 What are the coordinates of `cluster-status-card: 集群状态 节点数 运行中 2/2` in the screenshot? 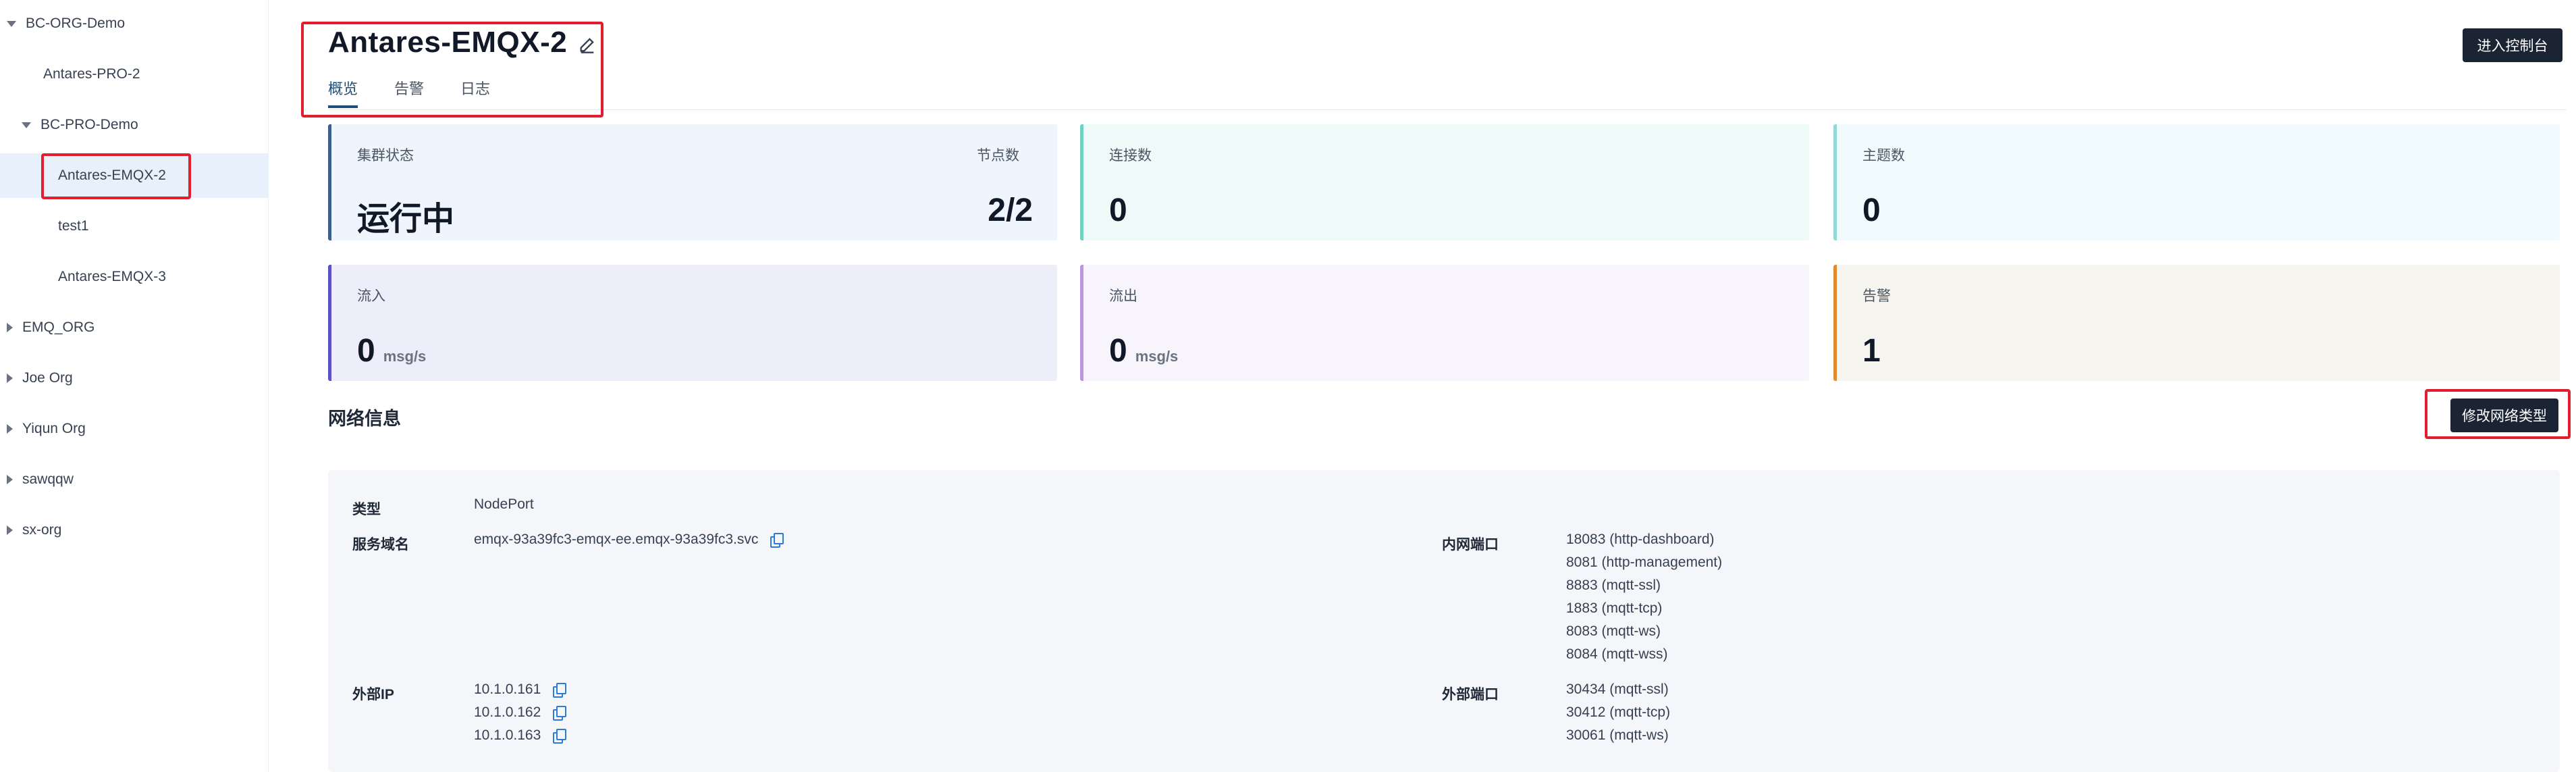 It's located at (693, 182).